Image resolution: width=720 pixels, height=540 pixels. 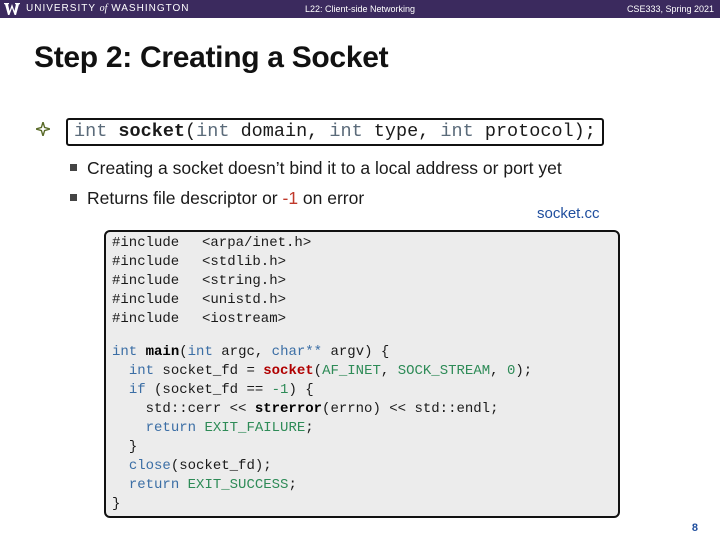 What do you see at coordinates (568, 213) in the screenshot?
I see `filename-label: socket.cc` at bounding box center [568, 213].